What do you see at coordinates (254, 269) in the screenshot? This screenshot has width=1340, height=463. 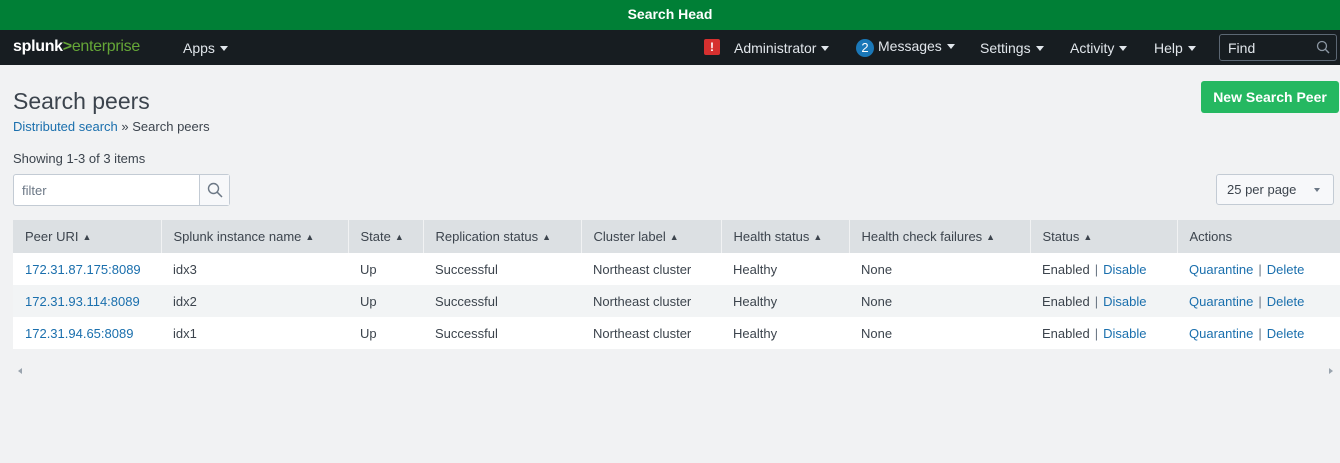 I see `instance-name-cell: idx3` at bounding box center [254, 269].